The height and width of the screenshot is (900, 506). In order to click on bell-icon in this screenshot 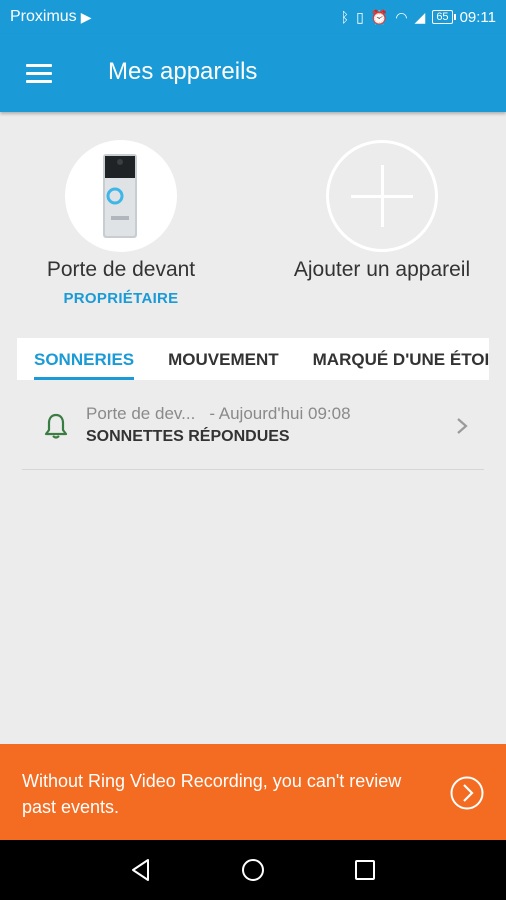, I will do `click(56, 426)`.